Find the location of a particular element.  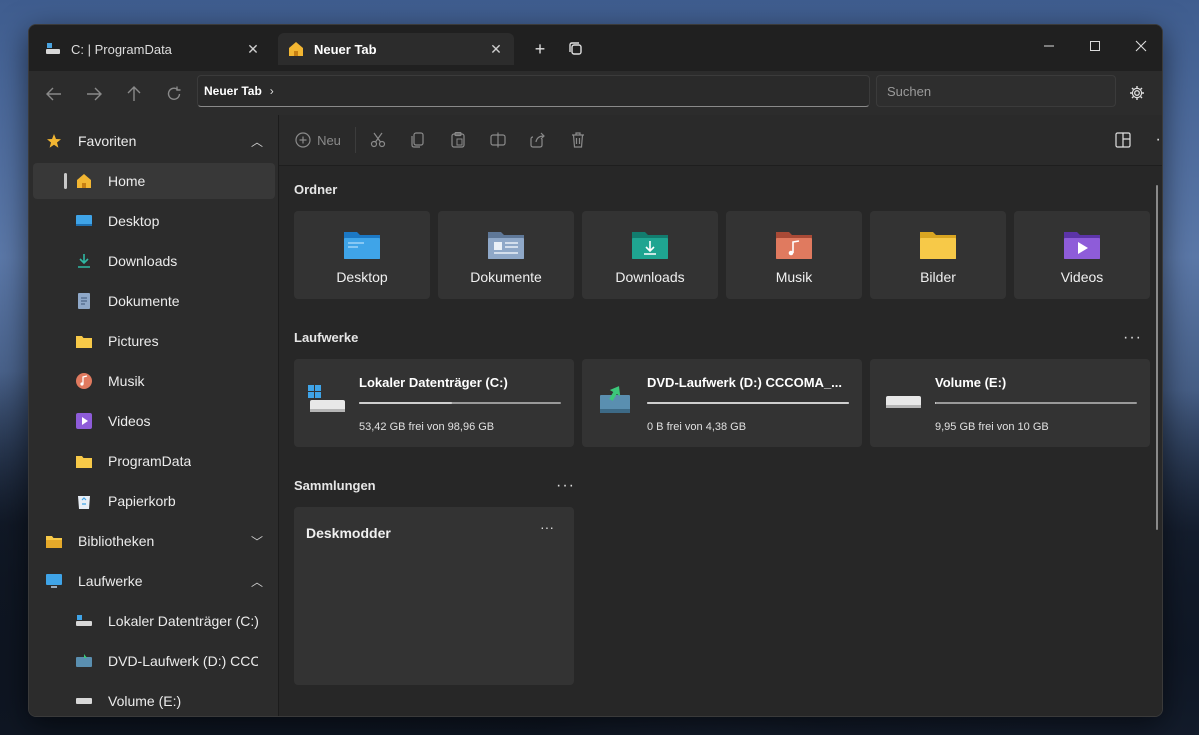

new-tab-button: + is located at coordinates (540, 49).